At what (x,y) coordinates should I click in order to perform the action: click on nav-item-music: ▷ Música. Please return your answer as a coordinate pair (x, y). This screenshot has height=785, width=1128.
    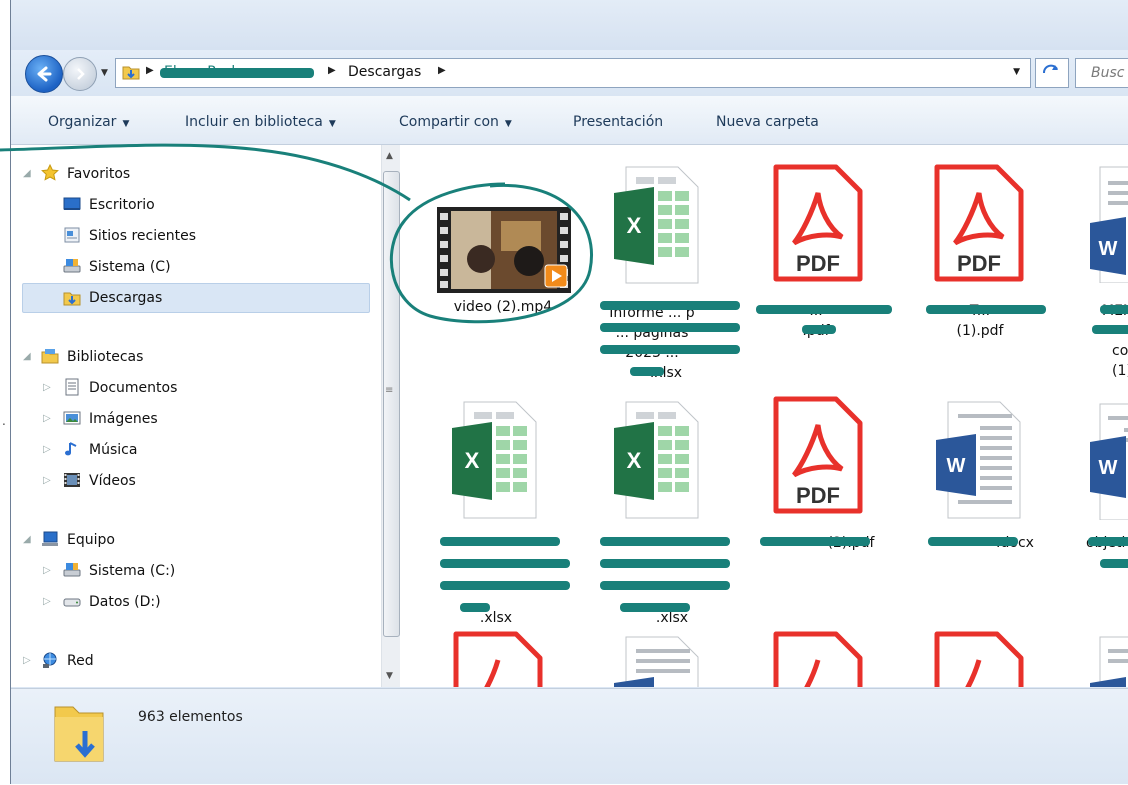
    Looking at the image, I should click on (191, 450).